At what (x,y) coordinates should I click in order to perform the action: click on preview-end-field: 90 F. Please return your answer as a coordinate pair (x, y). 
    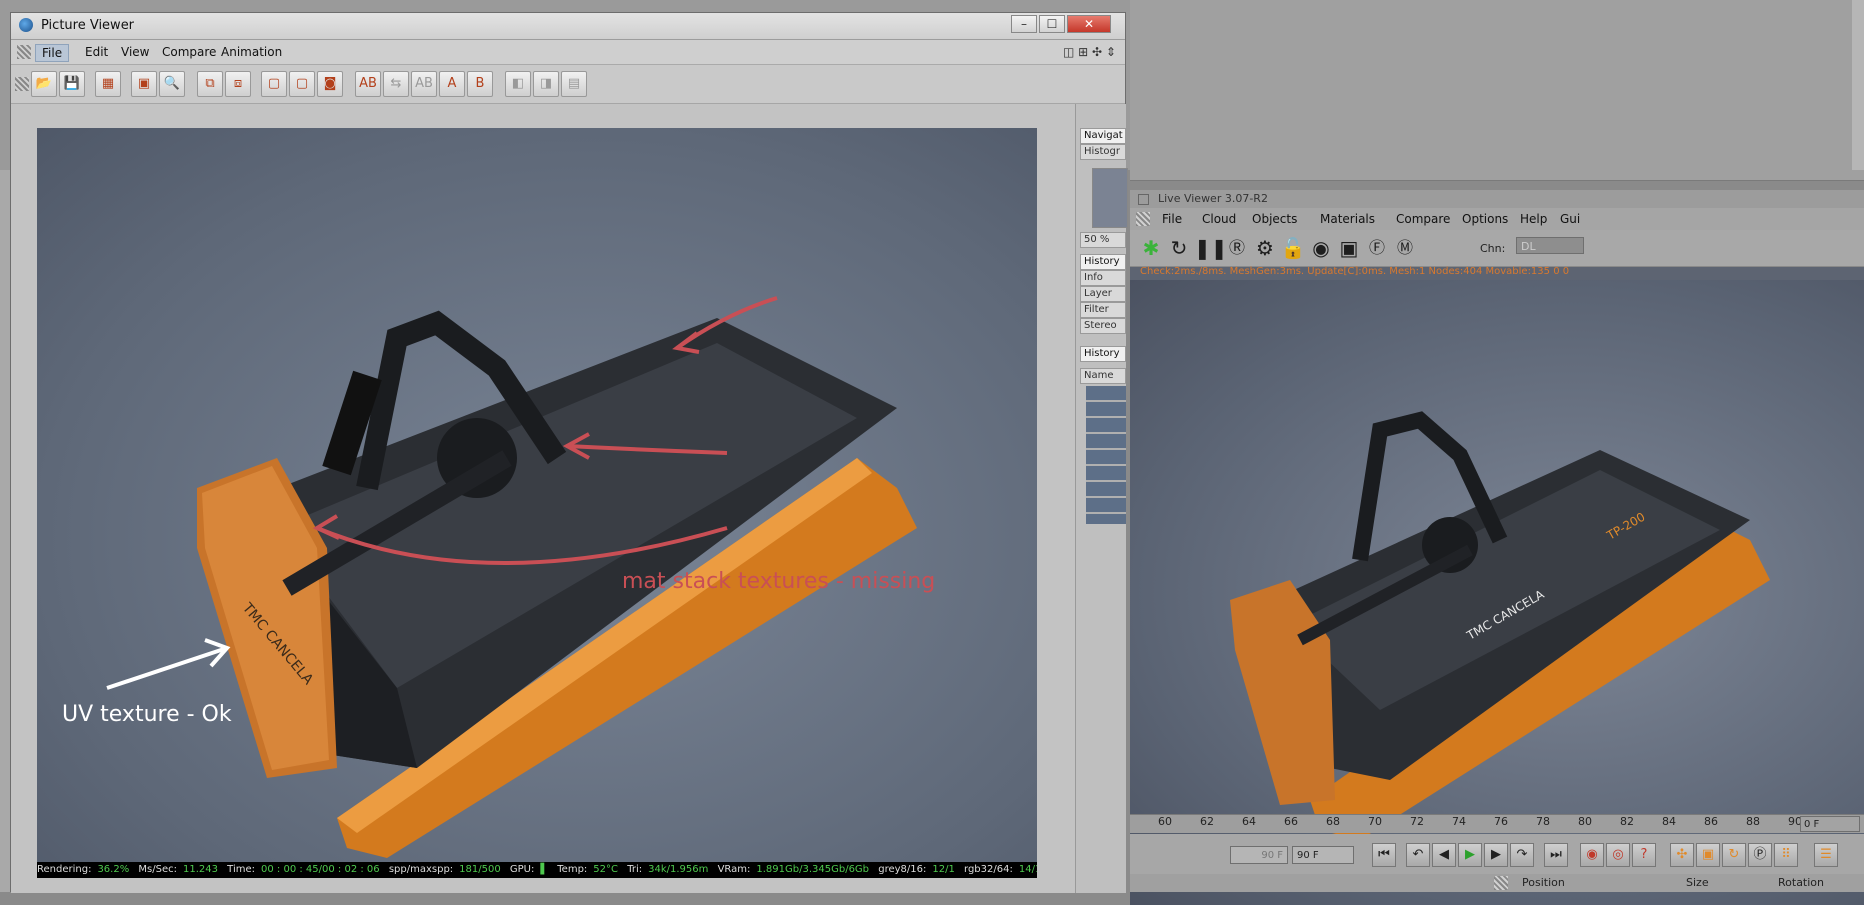
    Looking at the image, I should click on (1259, 855).